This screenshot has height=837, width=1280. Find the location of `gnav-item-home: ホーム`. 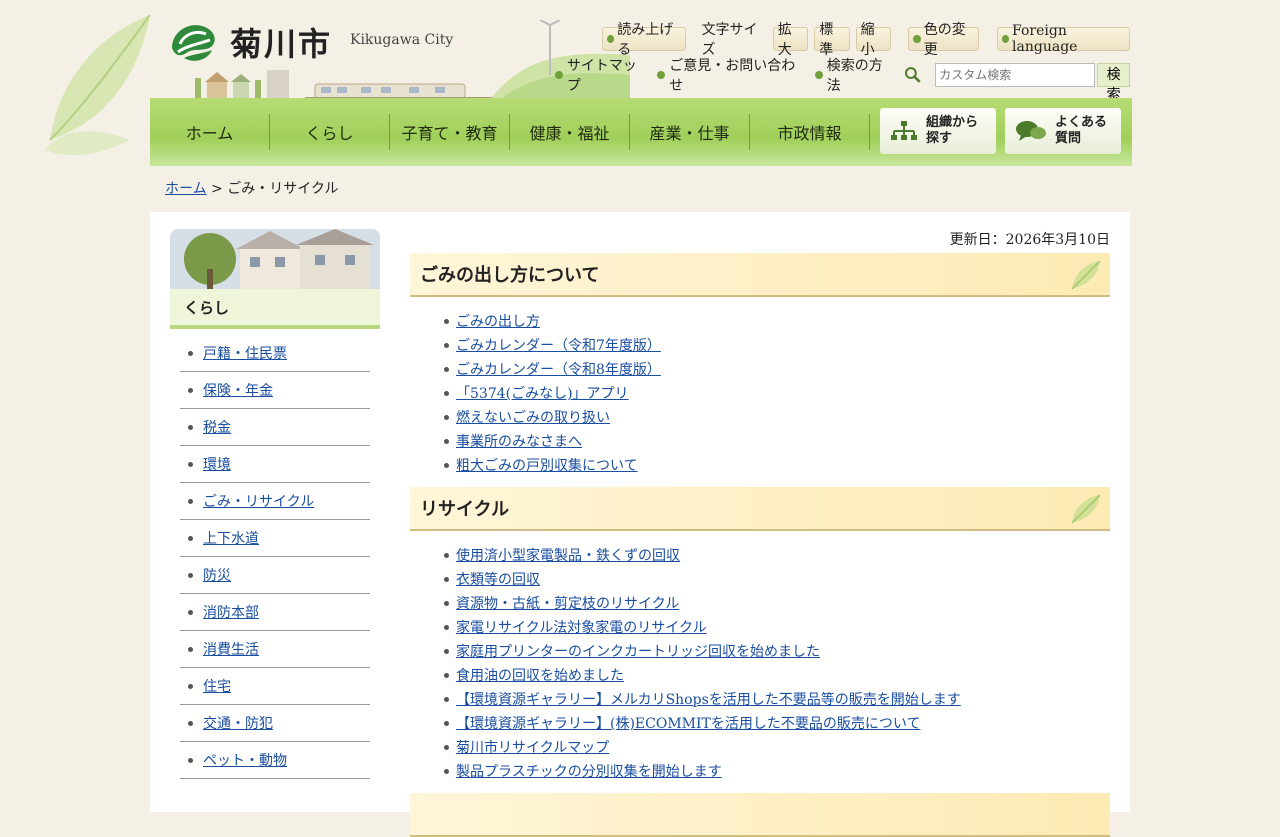

gnav-item-home: ホーム is located at coordinates (210, 132).